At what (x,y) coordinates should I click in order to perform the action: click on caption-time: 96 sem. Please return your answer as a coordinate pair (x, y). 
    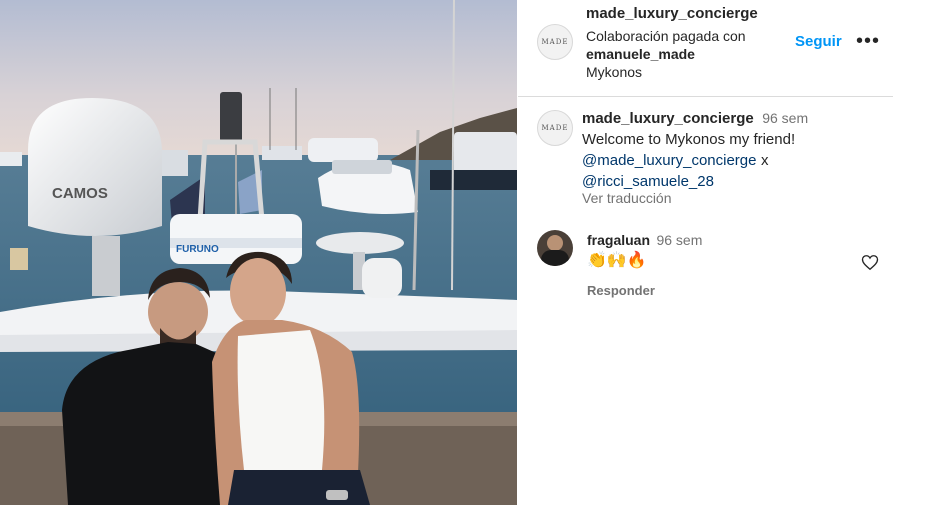
    Looking at the image, I should click on (785, 118).